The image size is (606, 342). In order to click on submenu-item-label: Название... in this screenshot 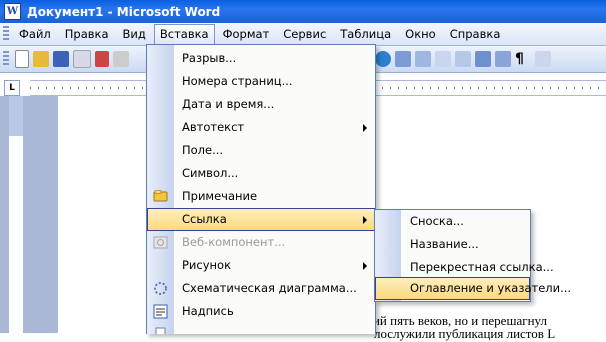, I will do `click(444, 244)`.